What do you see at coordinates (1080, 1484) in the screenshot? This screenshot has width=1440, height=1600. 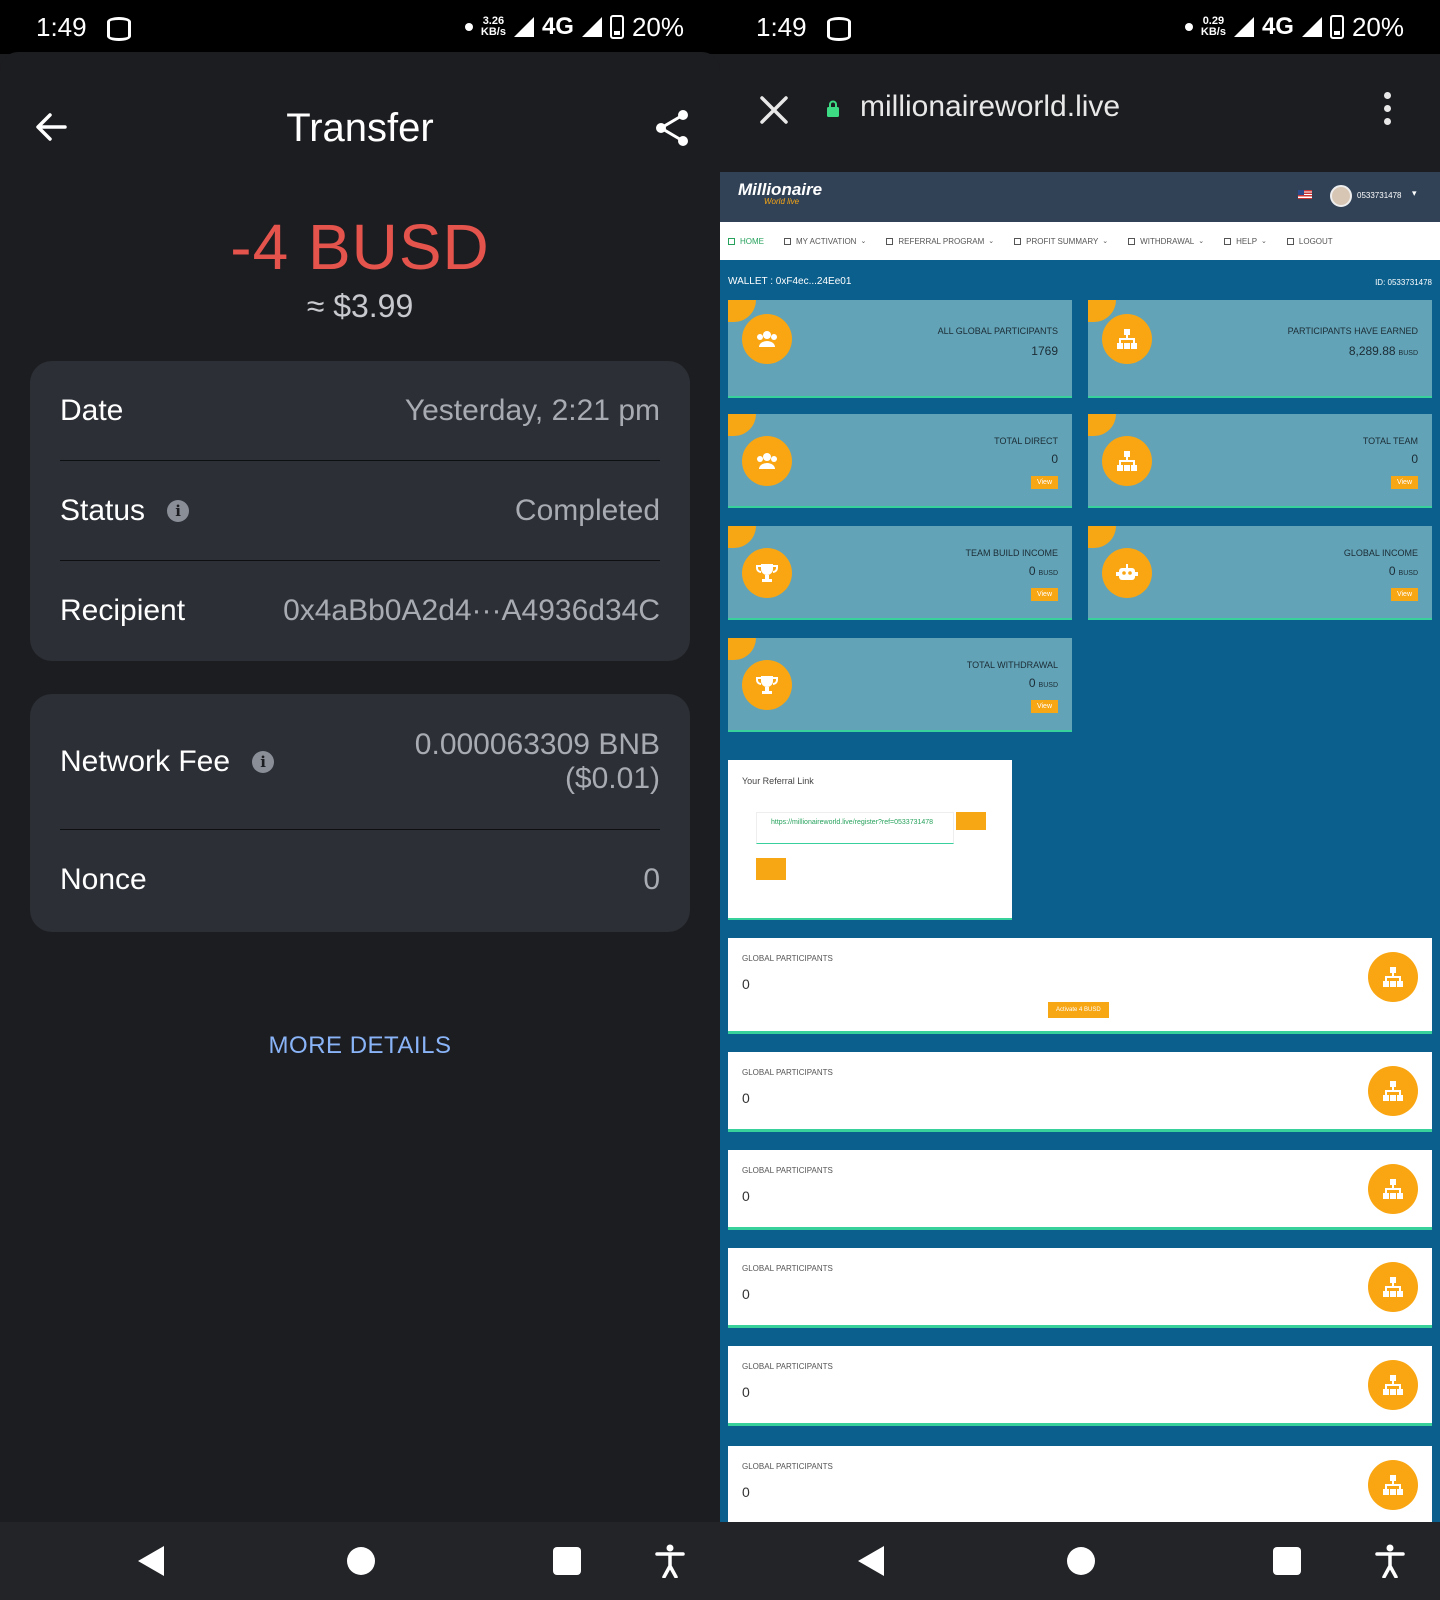 I see `global-participants-card-6: GLOBAL PARTICIPANTS 0` at bounding box center [1080, 1484].